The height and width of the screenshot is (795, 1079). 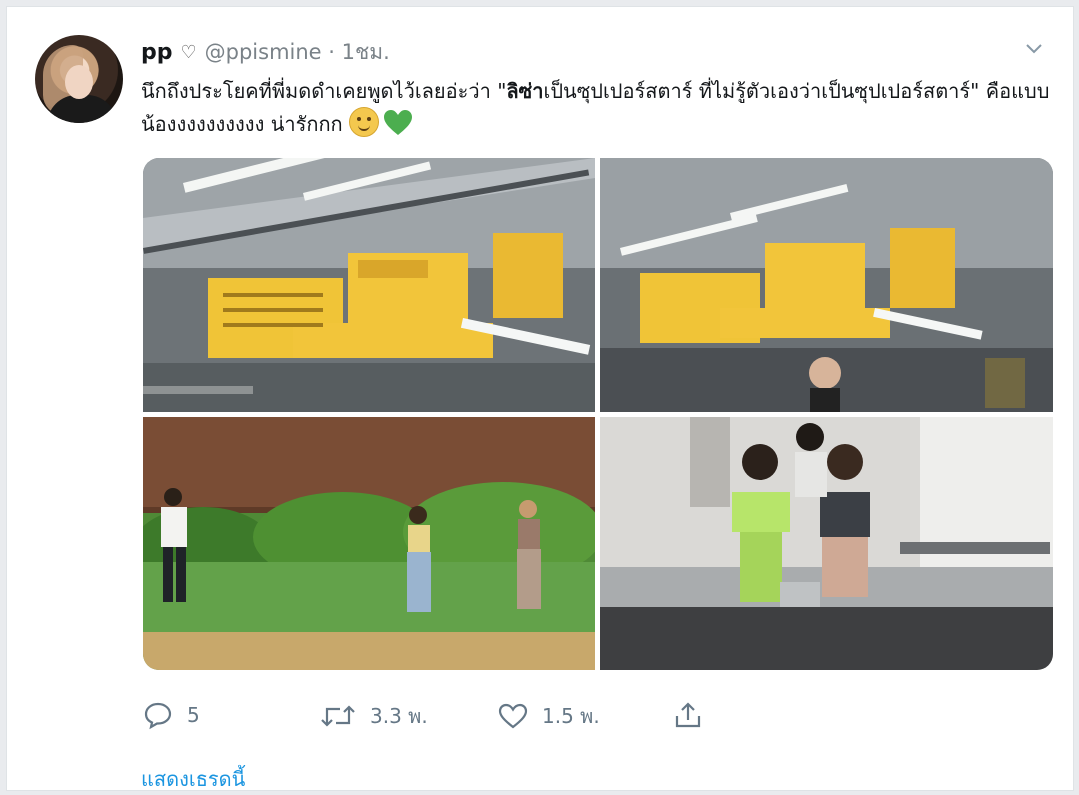 What do you see at coordinates (158, 716) in the screenshot?
I see `reply-icon` at bounding box center [158, 716].